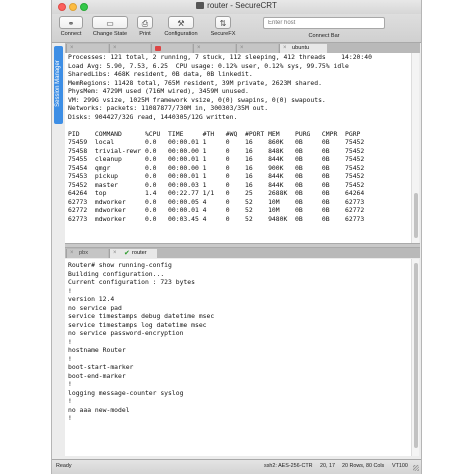 This screenshot has width=474, height=474. I want to click on session-tab-label: ubuntu, so click(301, 48).